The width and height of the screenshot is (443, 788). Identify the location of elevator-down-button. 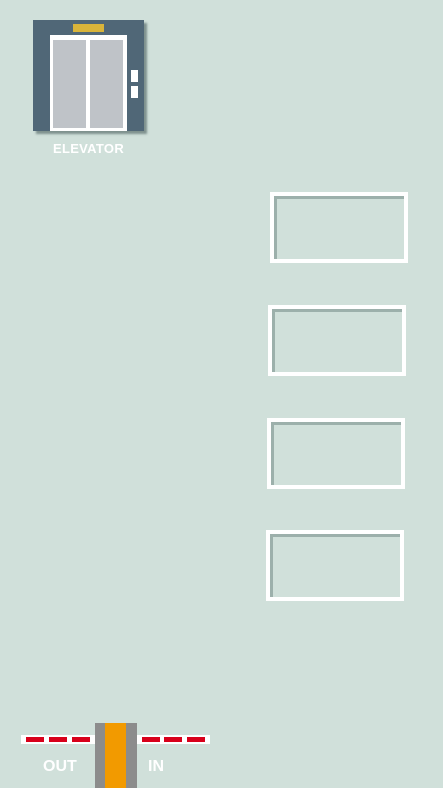
(134, 92).